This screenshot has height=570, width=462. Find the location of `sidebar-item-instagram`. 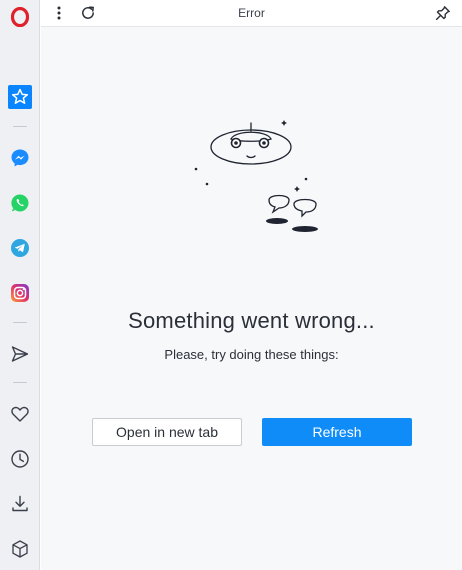

sidebar-item-instagram is located at coordinates (20, 293).